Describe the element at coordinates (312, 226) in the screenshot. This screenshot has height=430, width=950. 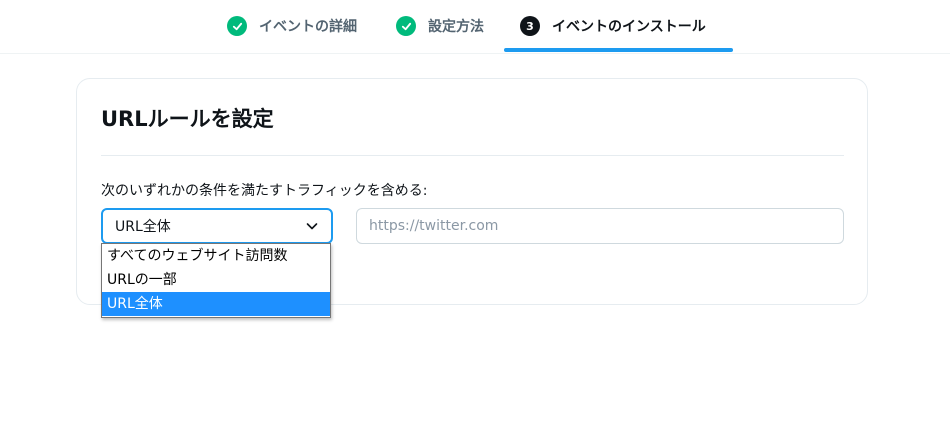
I see `chevron-down-icon` at that location.